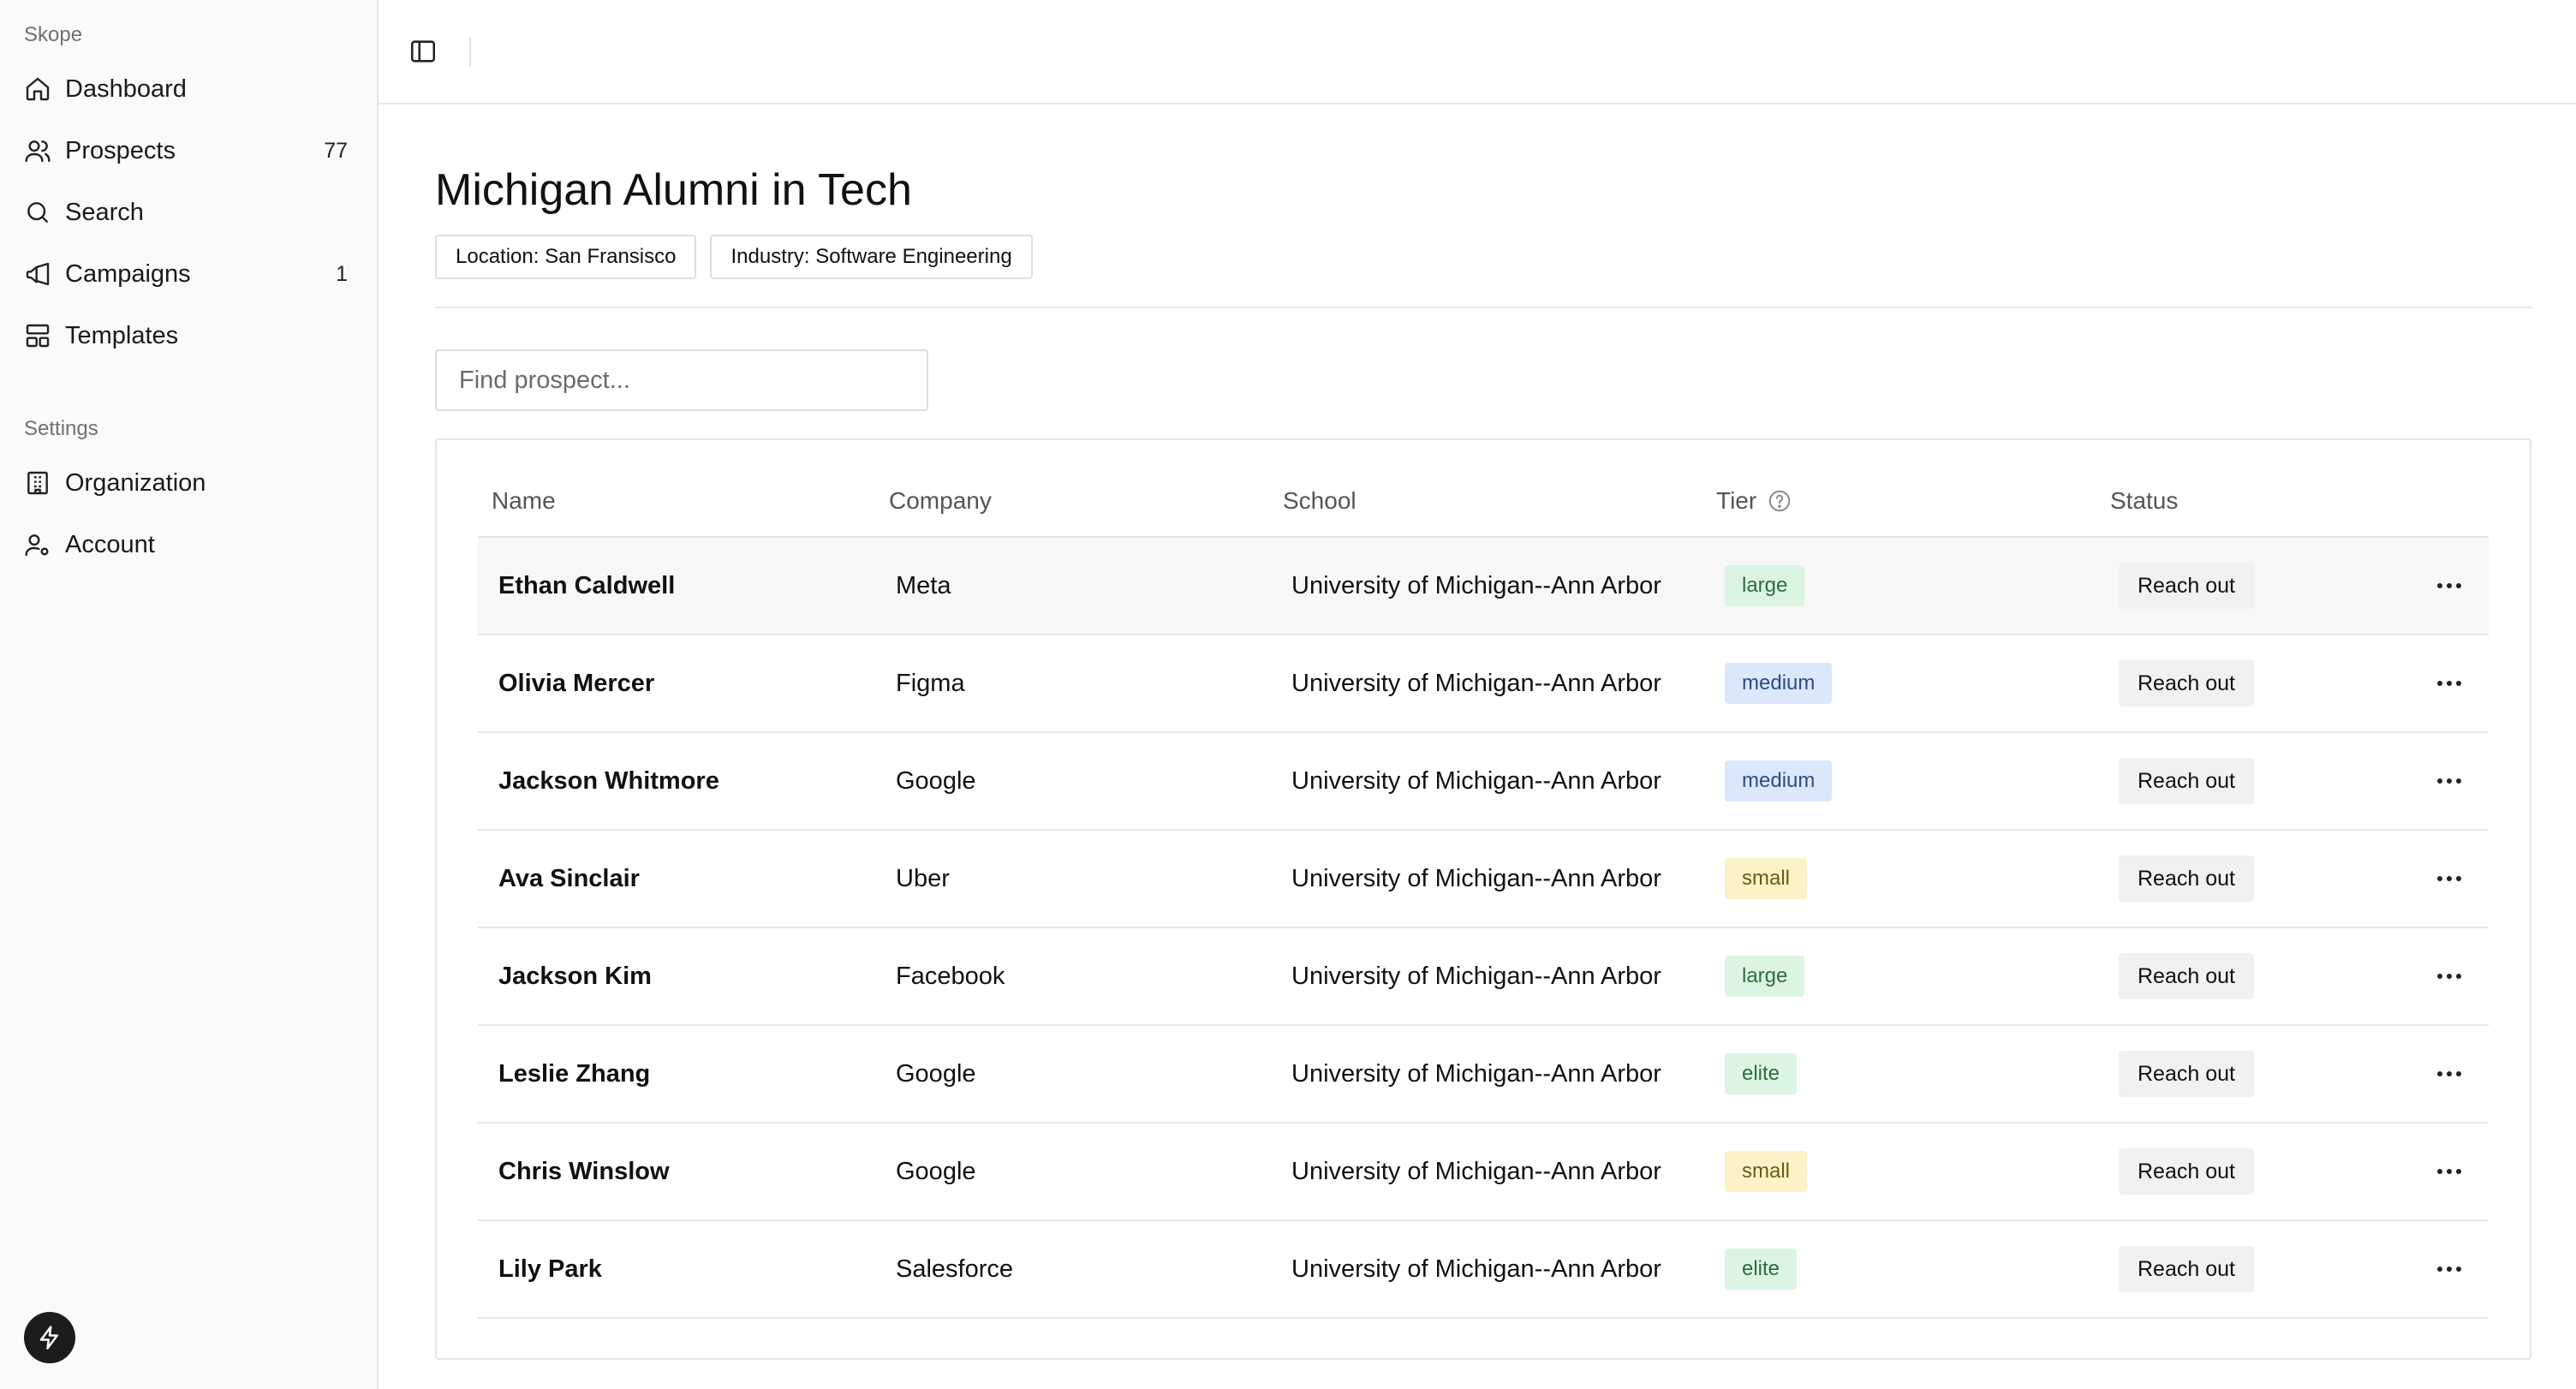  I want to click on nav-label: Account, so click(110, 544).